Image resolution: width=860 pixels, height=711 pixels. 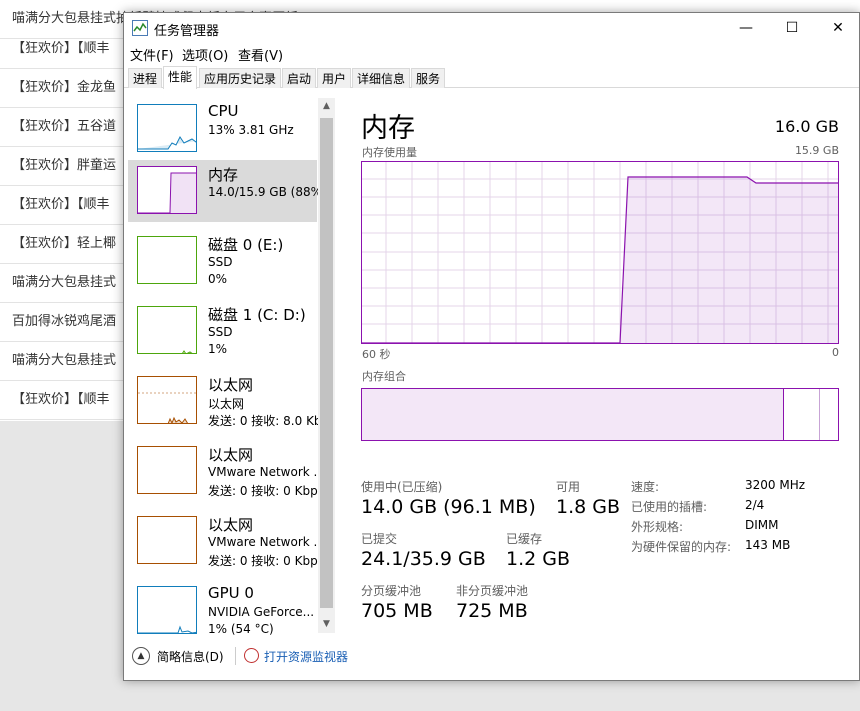 I want to click on scroll-up-icon: ▲, so click(x=326, y=106).